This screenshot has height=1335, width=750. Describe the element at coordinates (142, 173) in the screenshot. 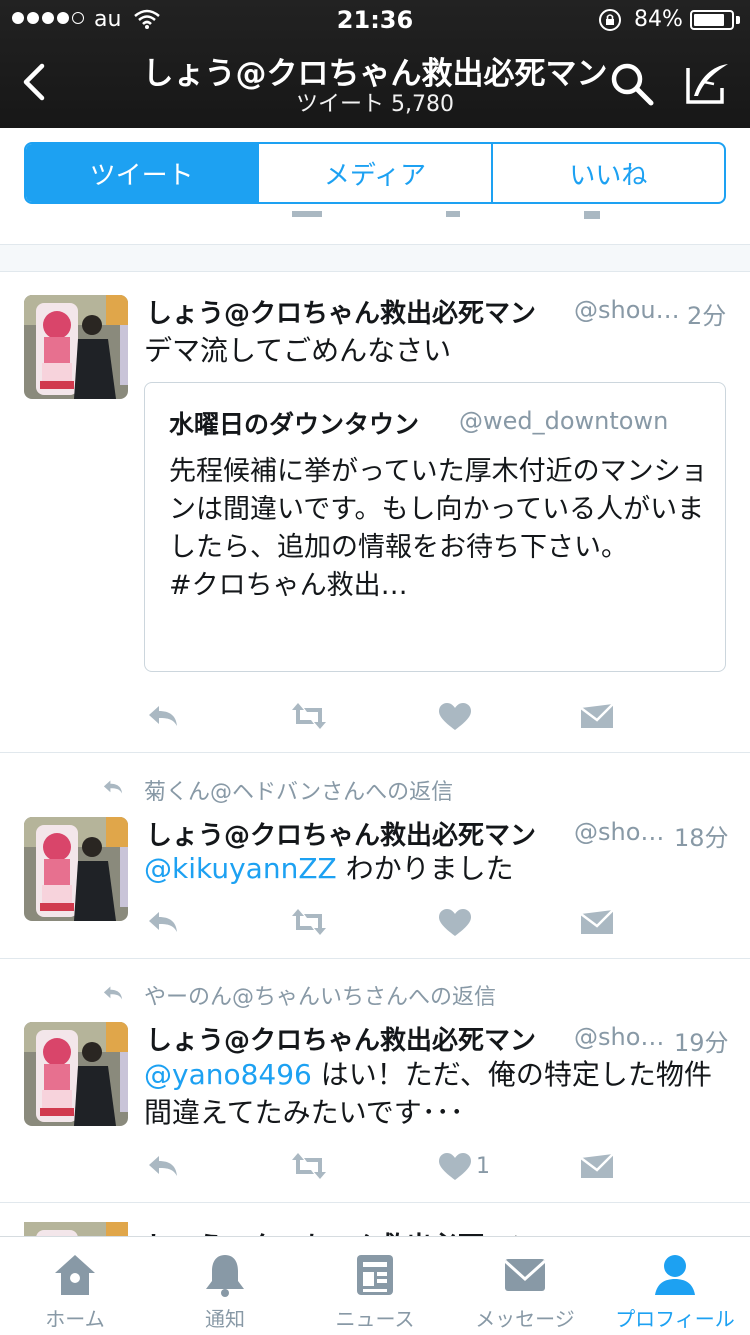

I see `tab-tweets: ツイート` at that location.